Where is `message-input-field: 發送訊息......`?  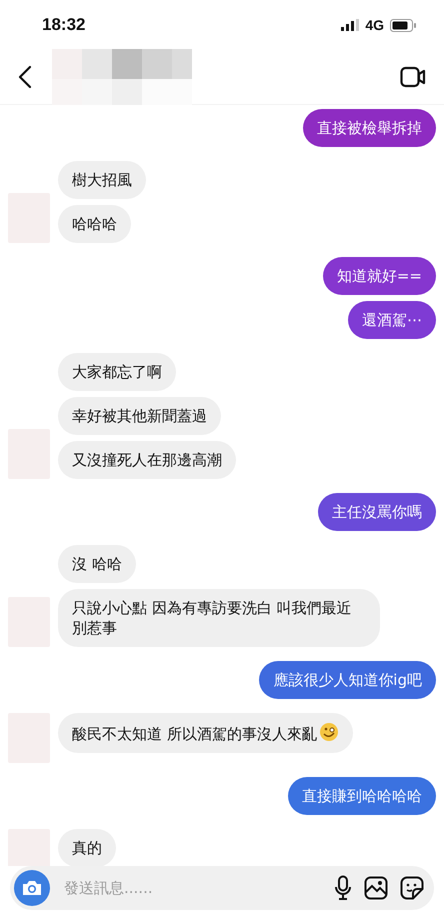 message-input-field: 發送訊息...... is located at coordinates (192, 888).